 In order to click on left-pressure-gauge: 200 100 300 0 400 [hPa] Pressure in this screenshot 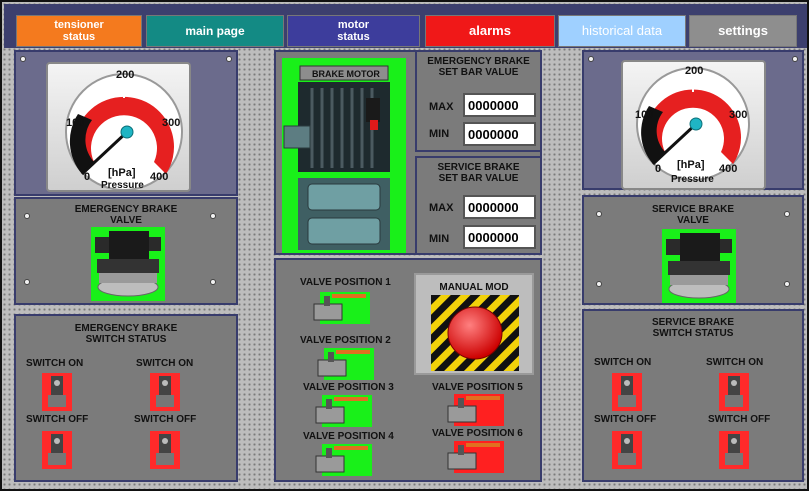, I will do `click(118, 127)`.